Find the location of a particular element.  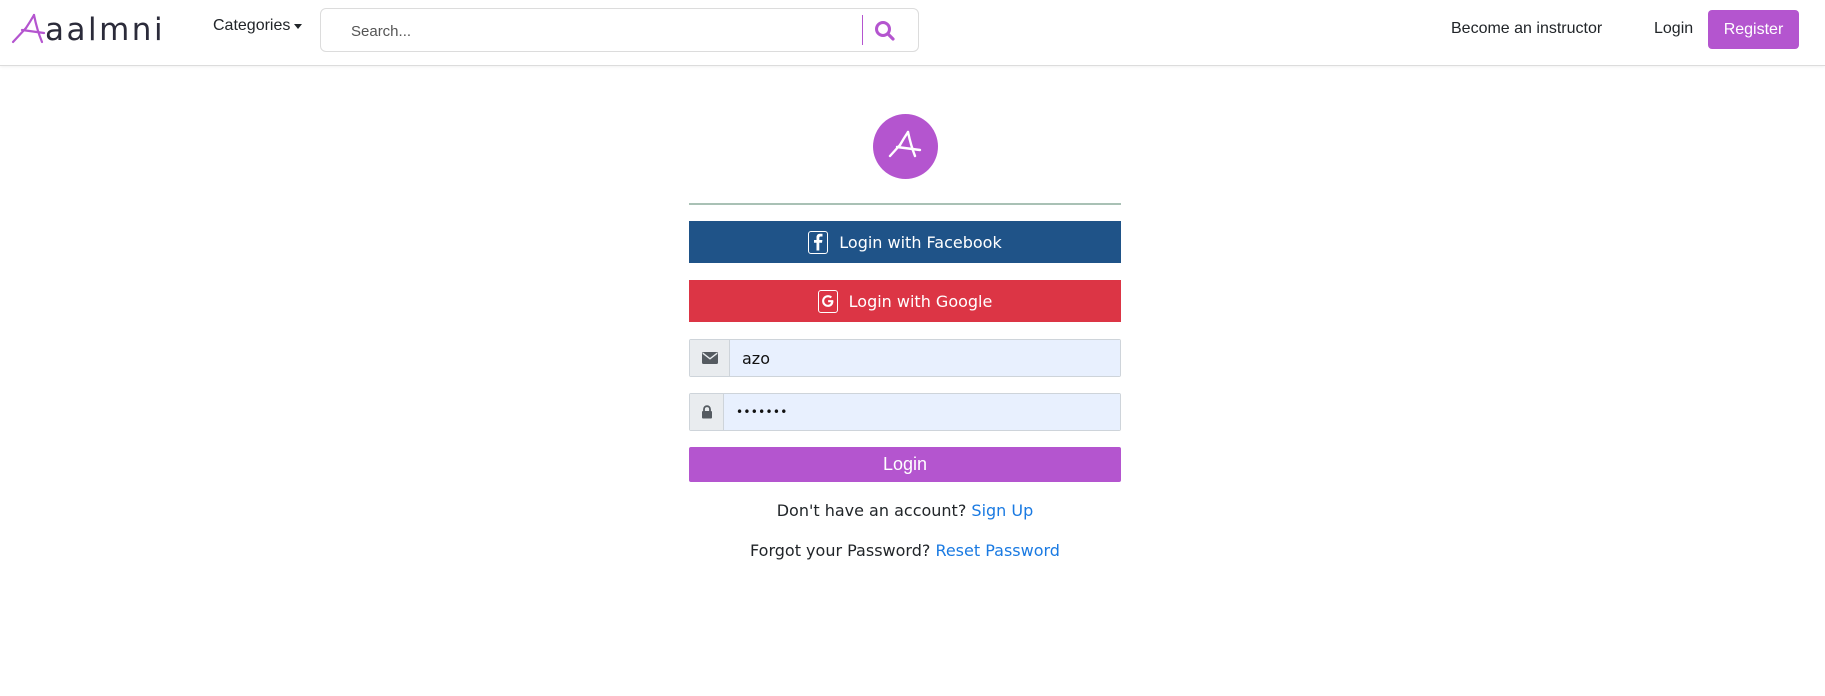

search-input is located at coordinates (611, 31).